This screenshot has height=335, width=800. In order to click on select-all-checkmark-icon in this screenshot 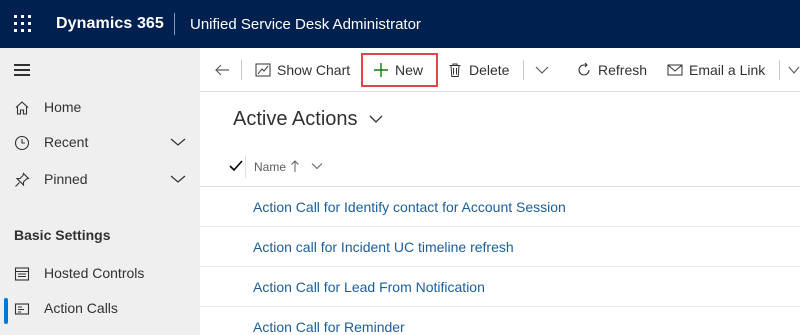, I will do `click(236, 166)`.